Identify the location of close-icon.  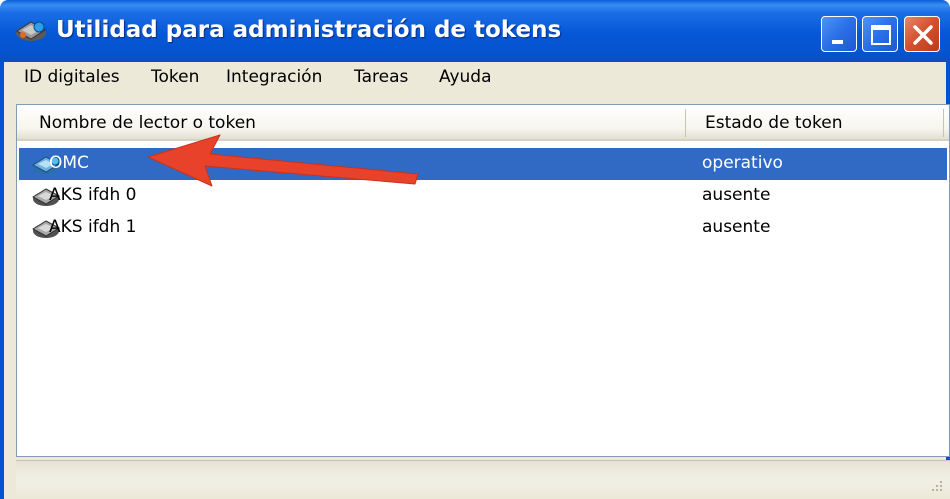
(923, 35).